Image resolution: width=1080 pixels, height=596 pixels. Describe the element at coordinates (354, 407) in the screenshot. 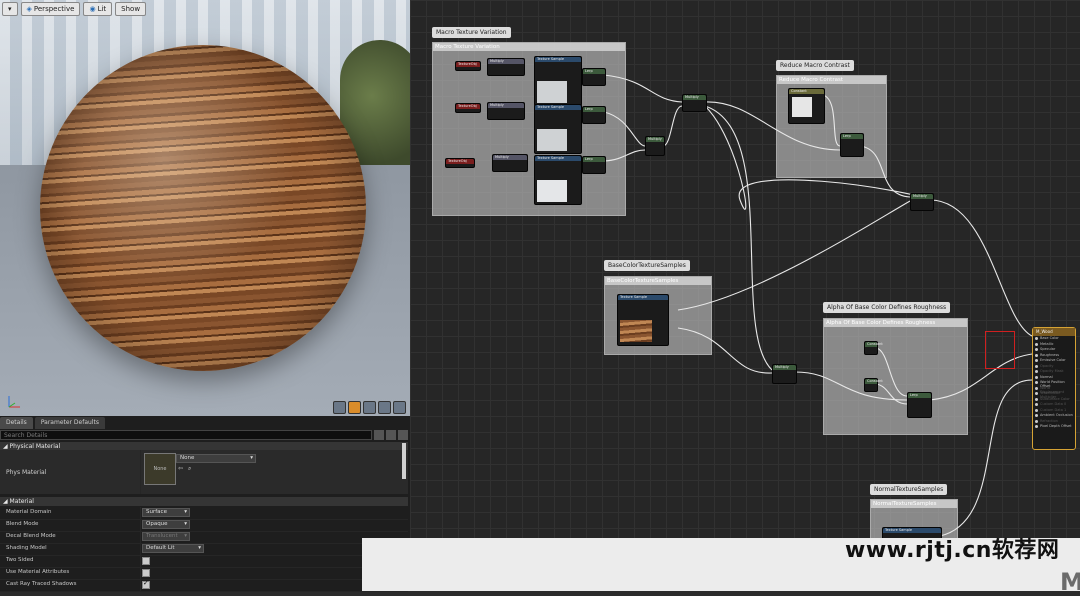

I see `sphere-preview-icon` at that location.